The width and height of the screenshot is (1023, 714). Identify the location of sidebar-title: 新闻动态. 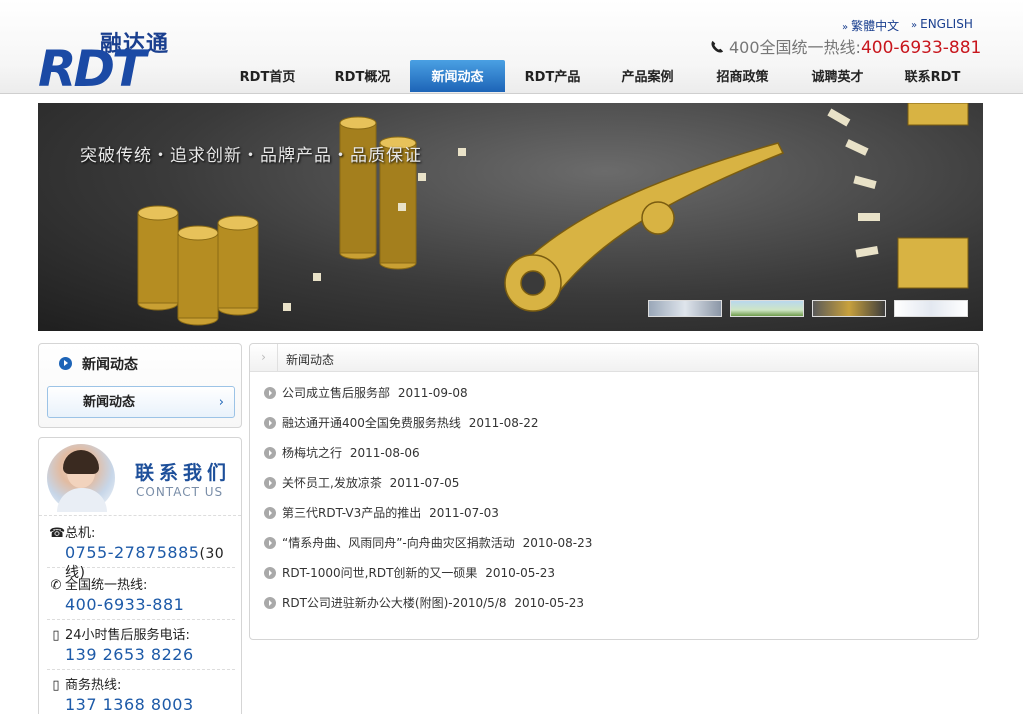
(98, 364).